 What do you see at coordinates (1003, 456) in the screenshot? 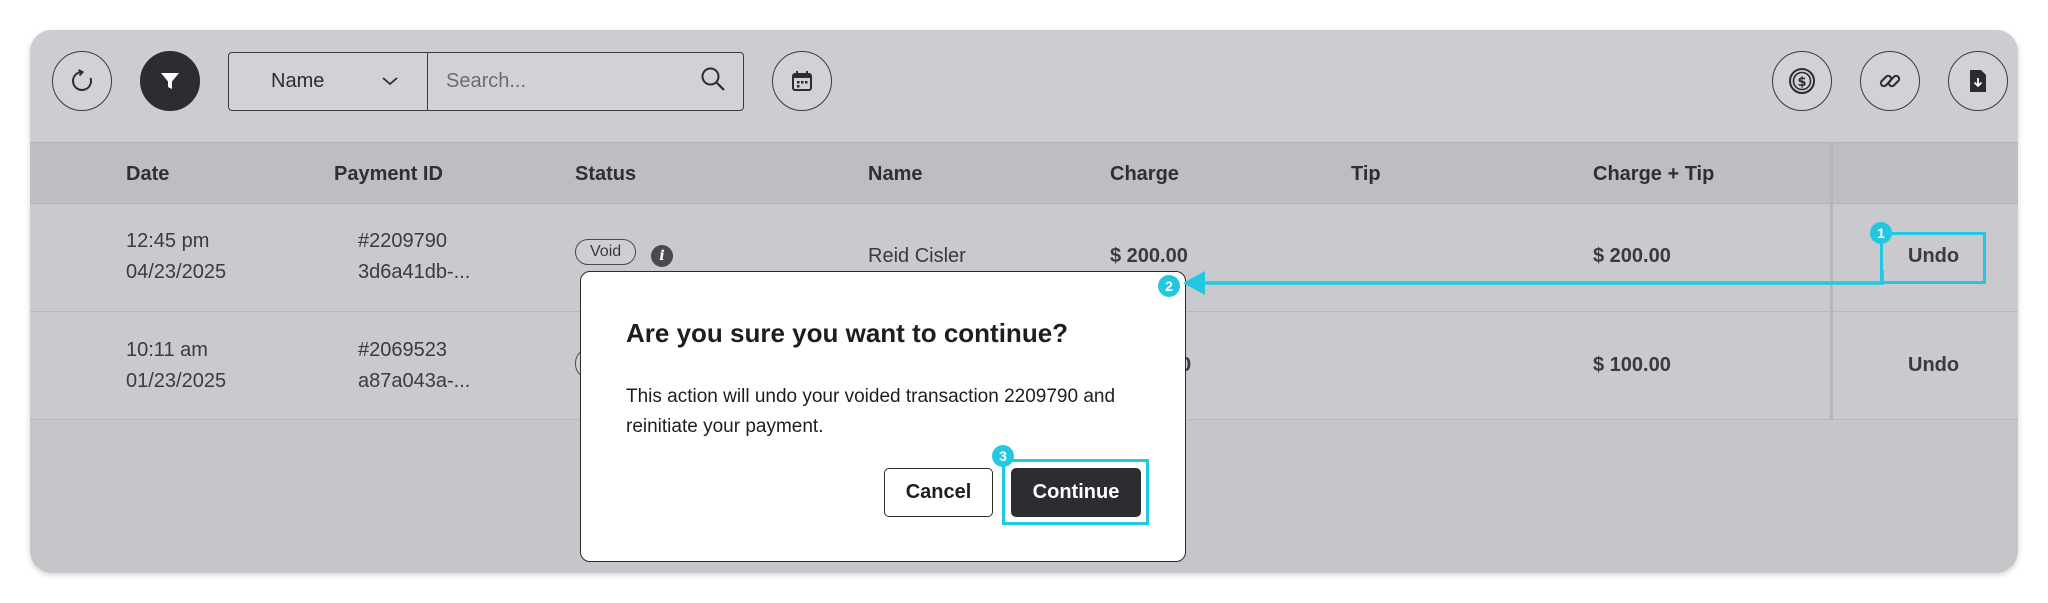
I see `annotation-marker-3: 3` at bounding box center [1003, 456].